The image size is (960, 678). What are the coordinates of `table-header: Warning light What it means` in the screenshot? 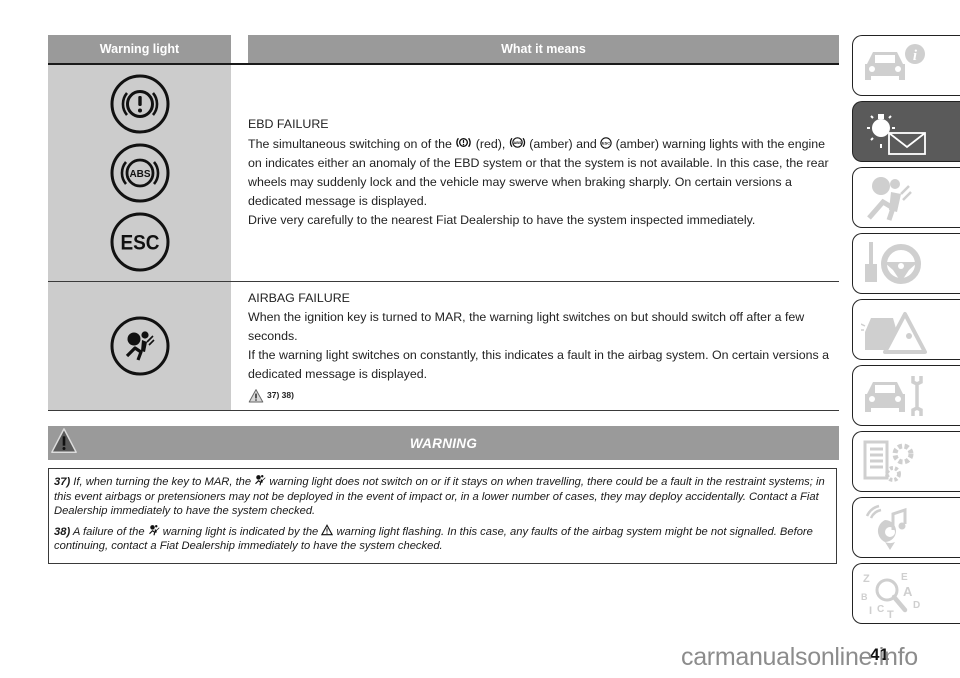 It's located at (443, 50).